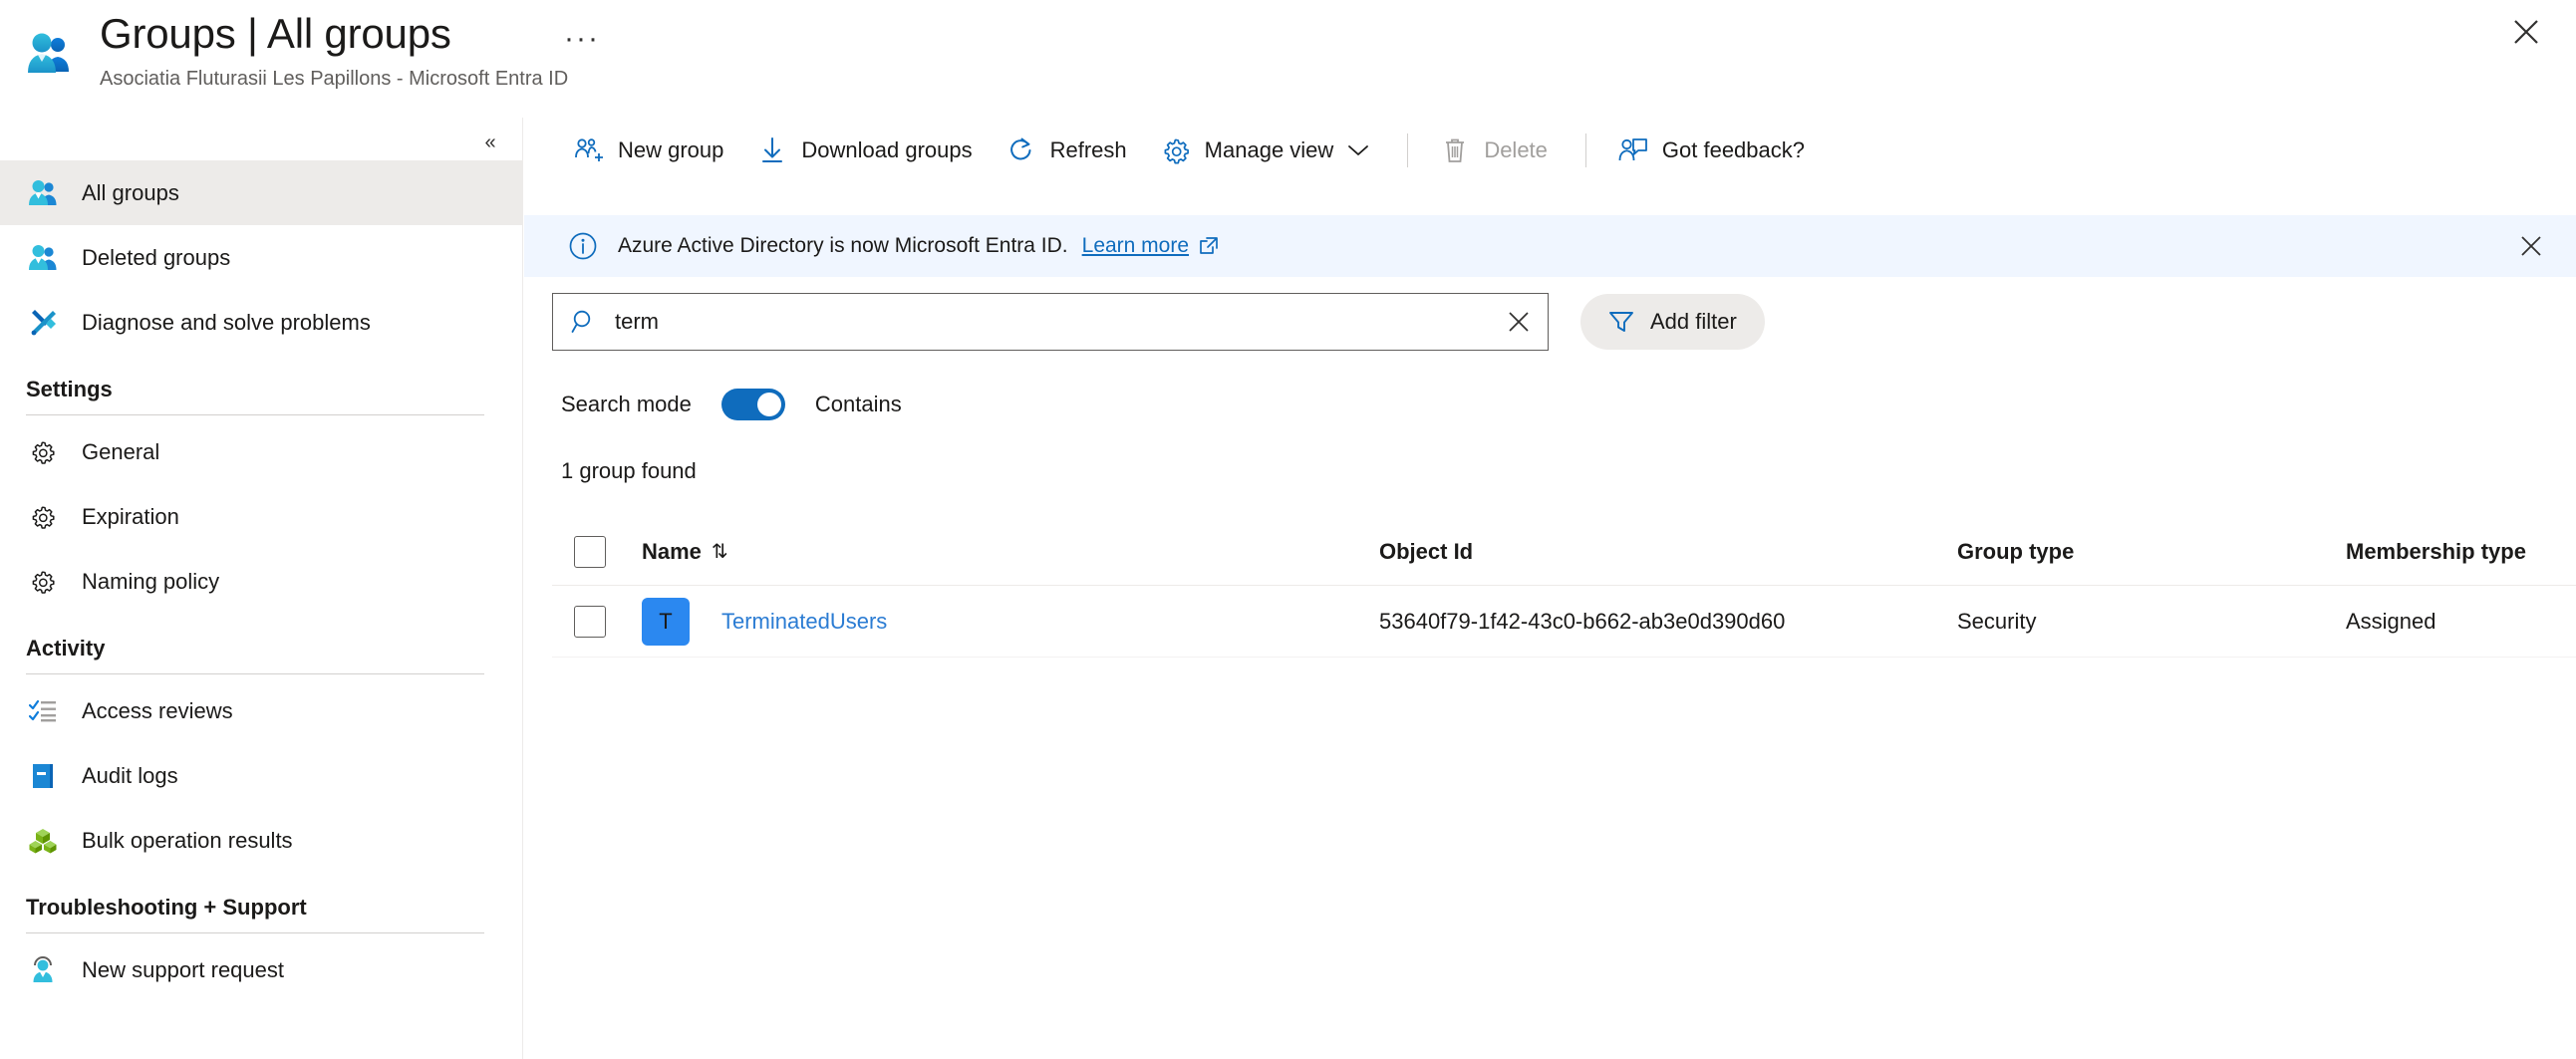 This screenshot has width=2576, height=1059. What do you see at coordinates (226, 322) in the screenshot?
I see `sidebar-item-label: Diagnose and solve problems` at bounding box center [226, 322].